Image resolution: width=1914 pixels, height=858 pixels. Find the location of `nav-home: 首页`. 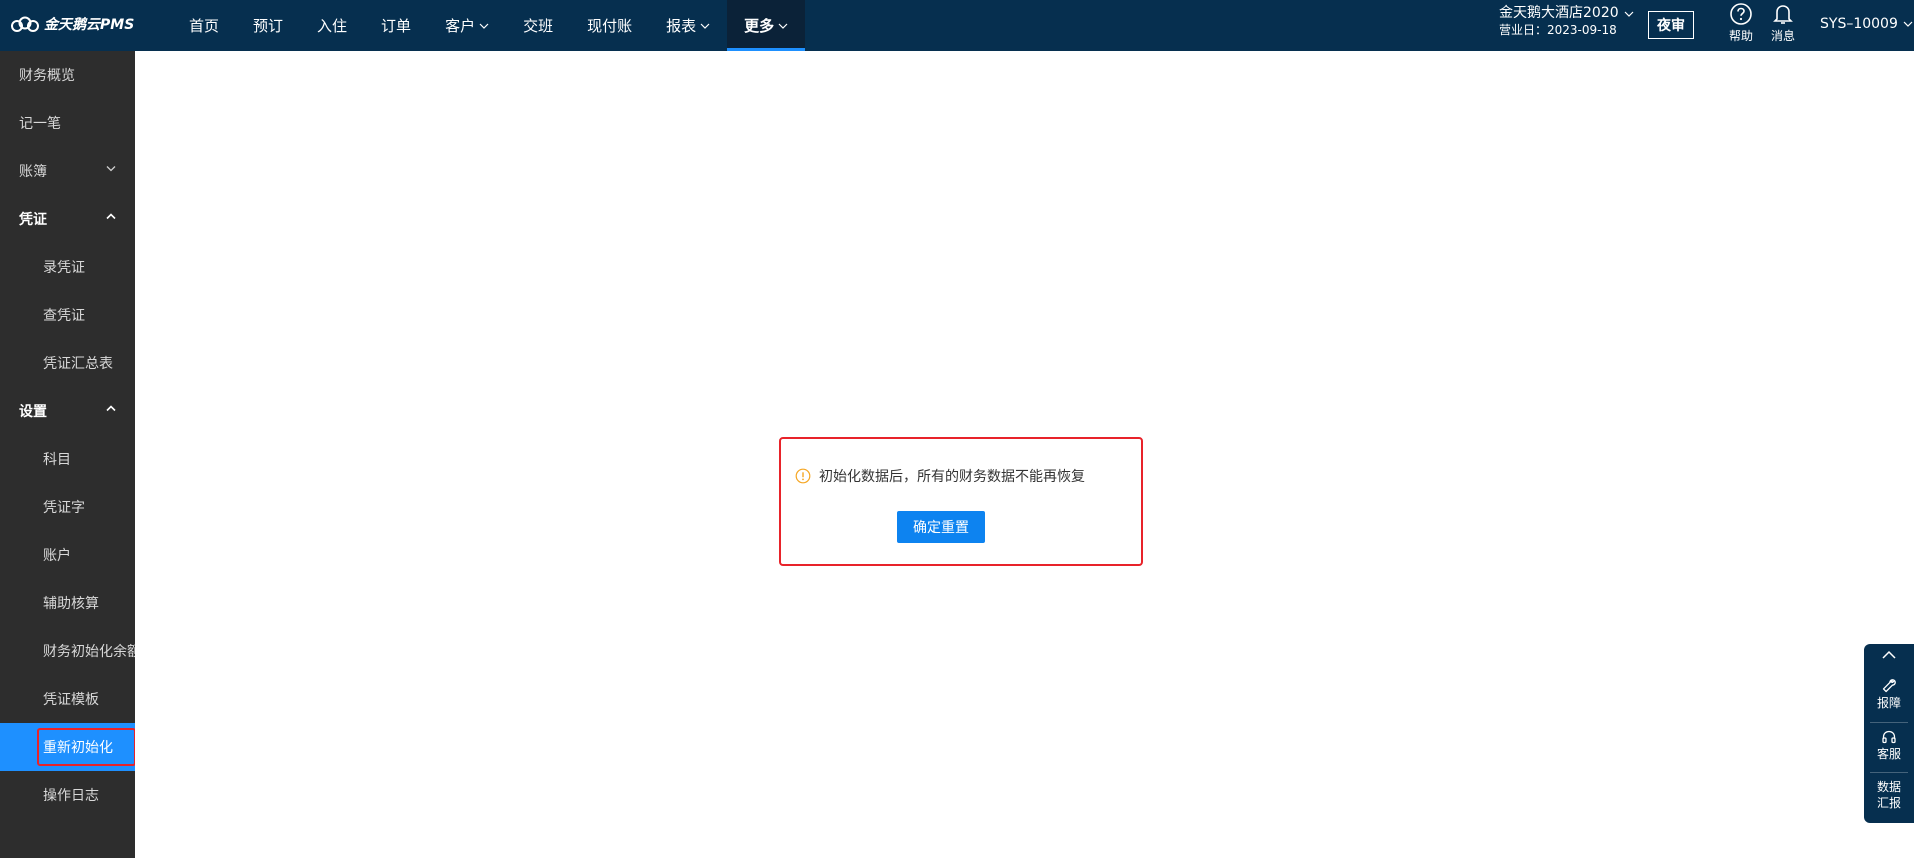

nav-home: 首页 is located at coordinates (204, 25).